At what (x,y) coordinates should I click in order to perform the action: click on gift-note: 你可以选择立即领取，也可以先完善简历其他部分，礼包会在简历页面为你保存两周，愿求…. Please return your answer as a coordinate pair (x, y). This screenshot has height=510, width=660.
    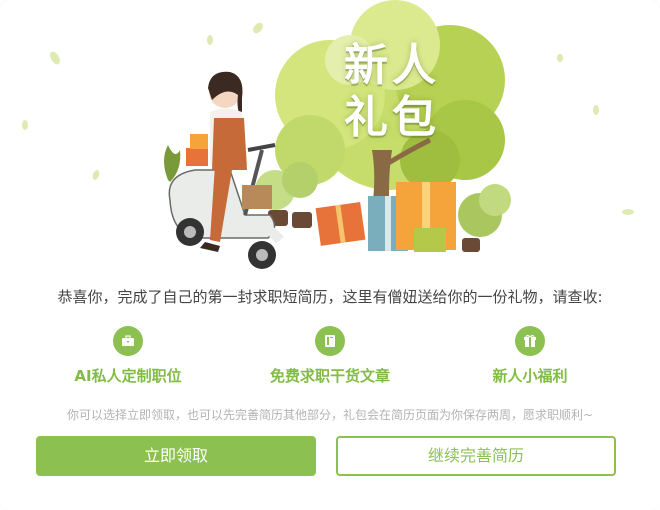
    Looking at the image, I should click on (330, 415).